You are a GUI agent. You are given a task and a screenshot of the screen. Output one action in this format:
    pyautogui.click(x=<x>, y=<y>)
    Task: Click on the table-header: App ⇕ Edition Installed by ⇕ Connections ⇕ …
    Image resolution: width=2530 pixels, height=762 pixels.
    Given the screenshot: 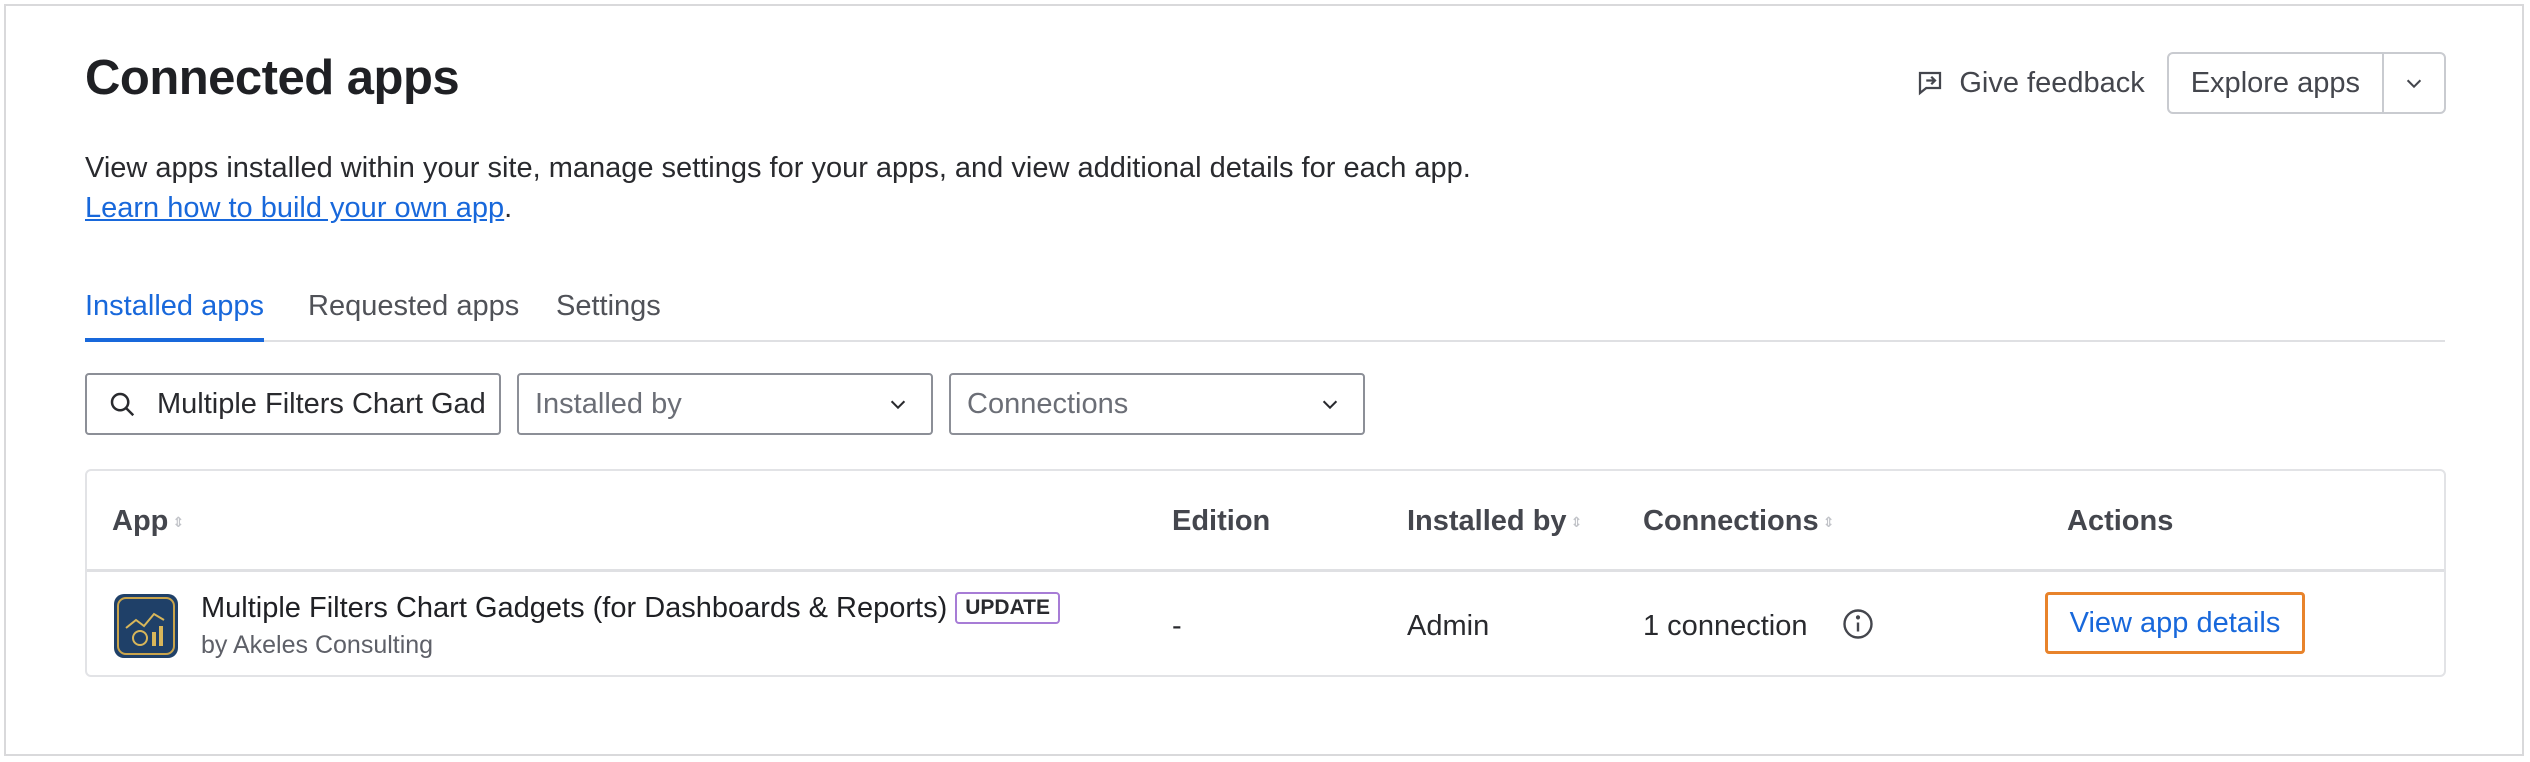 What is the action you would take?
    pyautogui.click(x=1265, y=521)
    